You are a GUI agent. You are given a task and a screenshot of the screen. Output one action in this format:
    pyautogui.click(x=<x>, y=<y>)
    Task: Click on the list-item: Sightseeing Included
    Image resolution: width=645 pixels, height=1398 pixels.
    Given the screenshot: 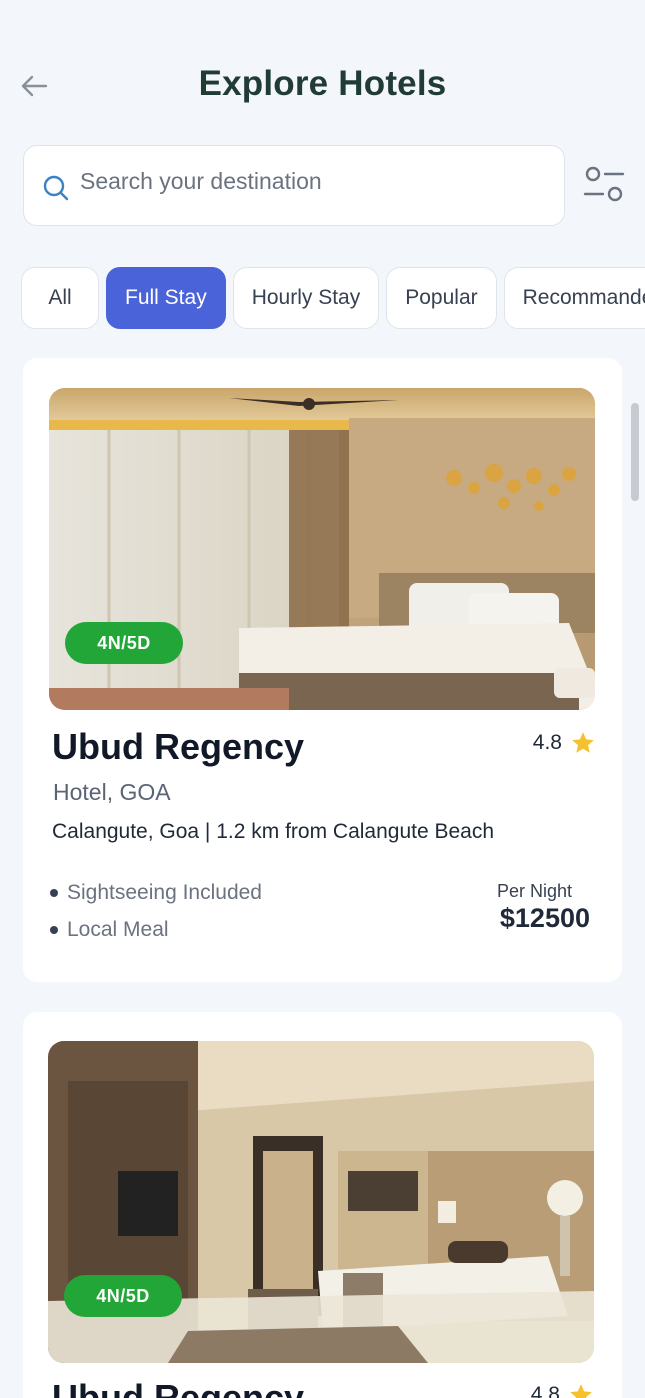 What is the action you would take?
    pyautogui.click(x=156, y=892)
    